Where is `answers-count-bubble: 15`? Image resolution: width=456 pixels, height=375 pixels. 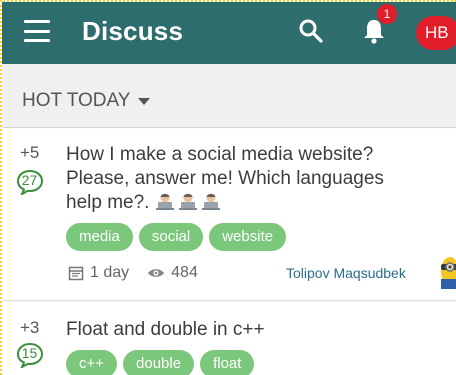
answers-count-bubble: 15 is located at coordinates (30, 355).